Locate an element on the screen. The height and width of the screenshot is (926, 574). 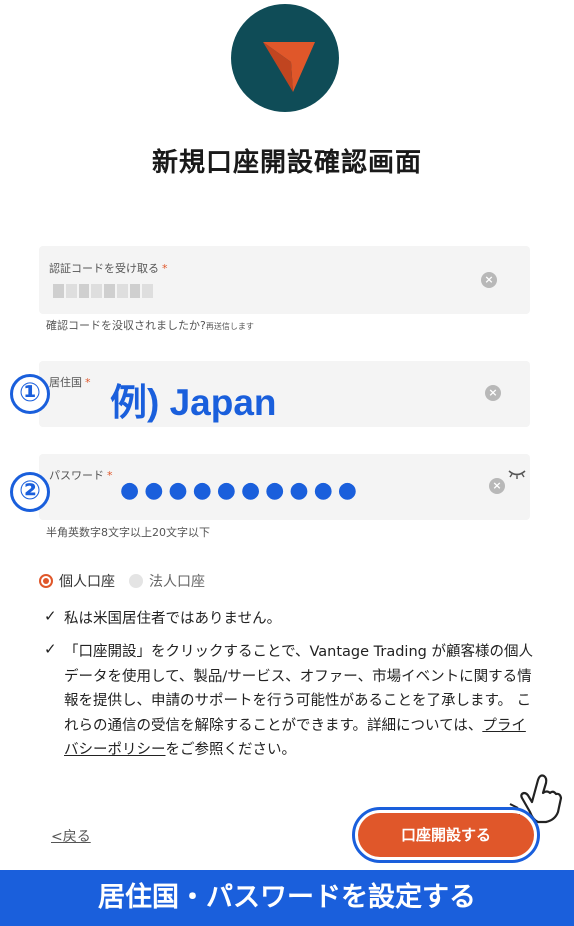
radio-individual is located at coordinates (46, 581).